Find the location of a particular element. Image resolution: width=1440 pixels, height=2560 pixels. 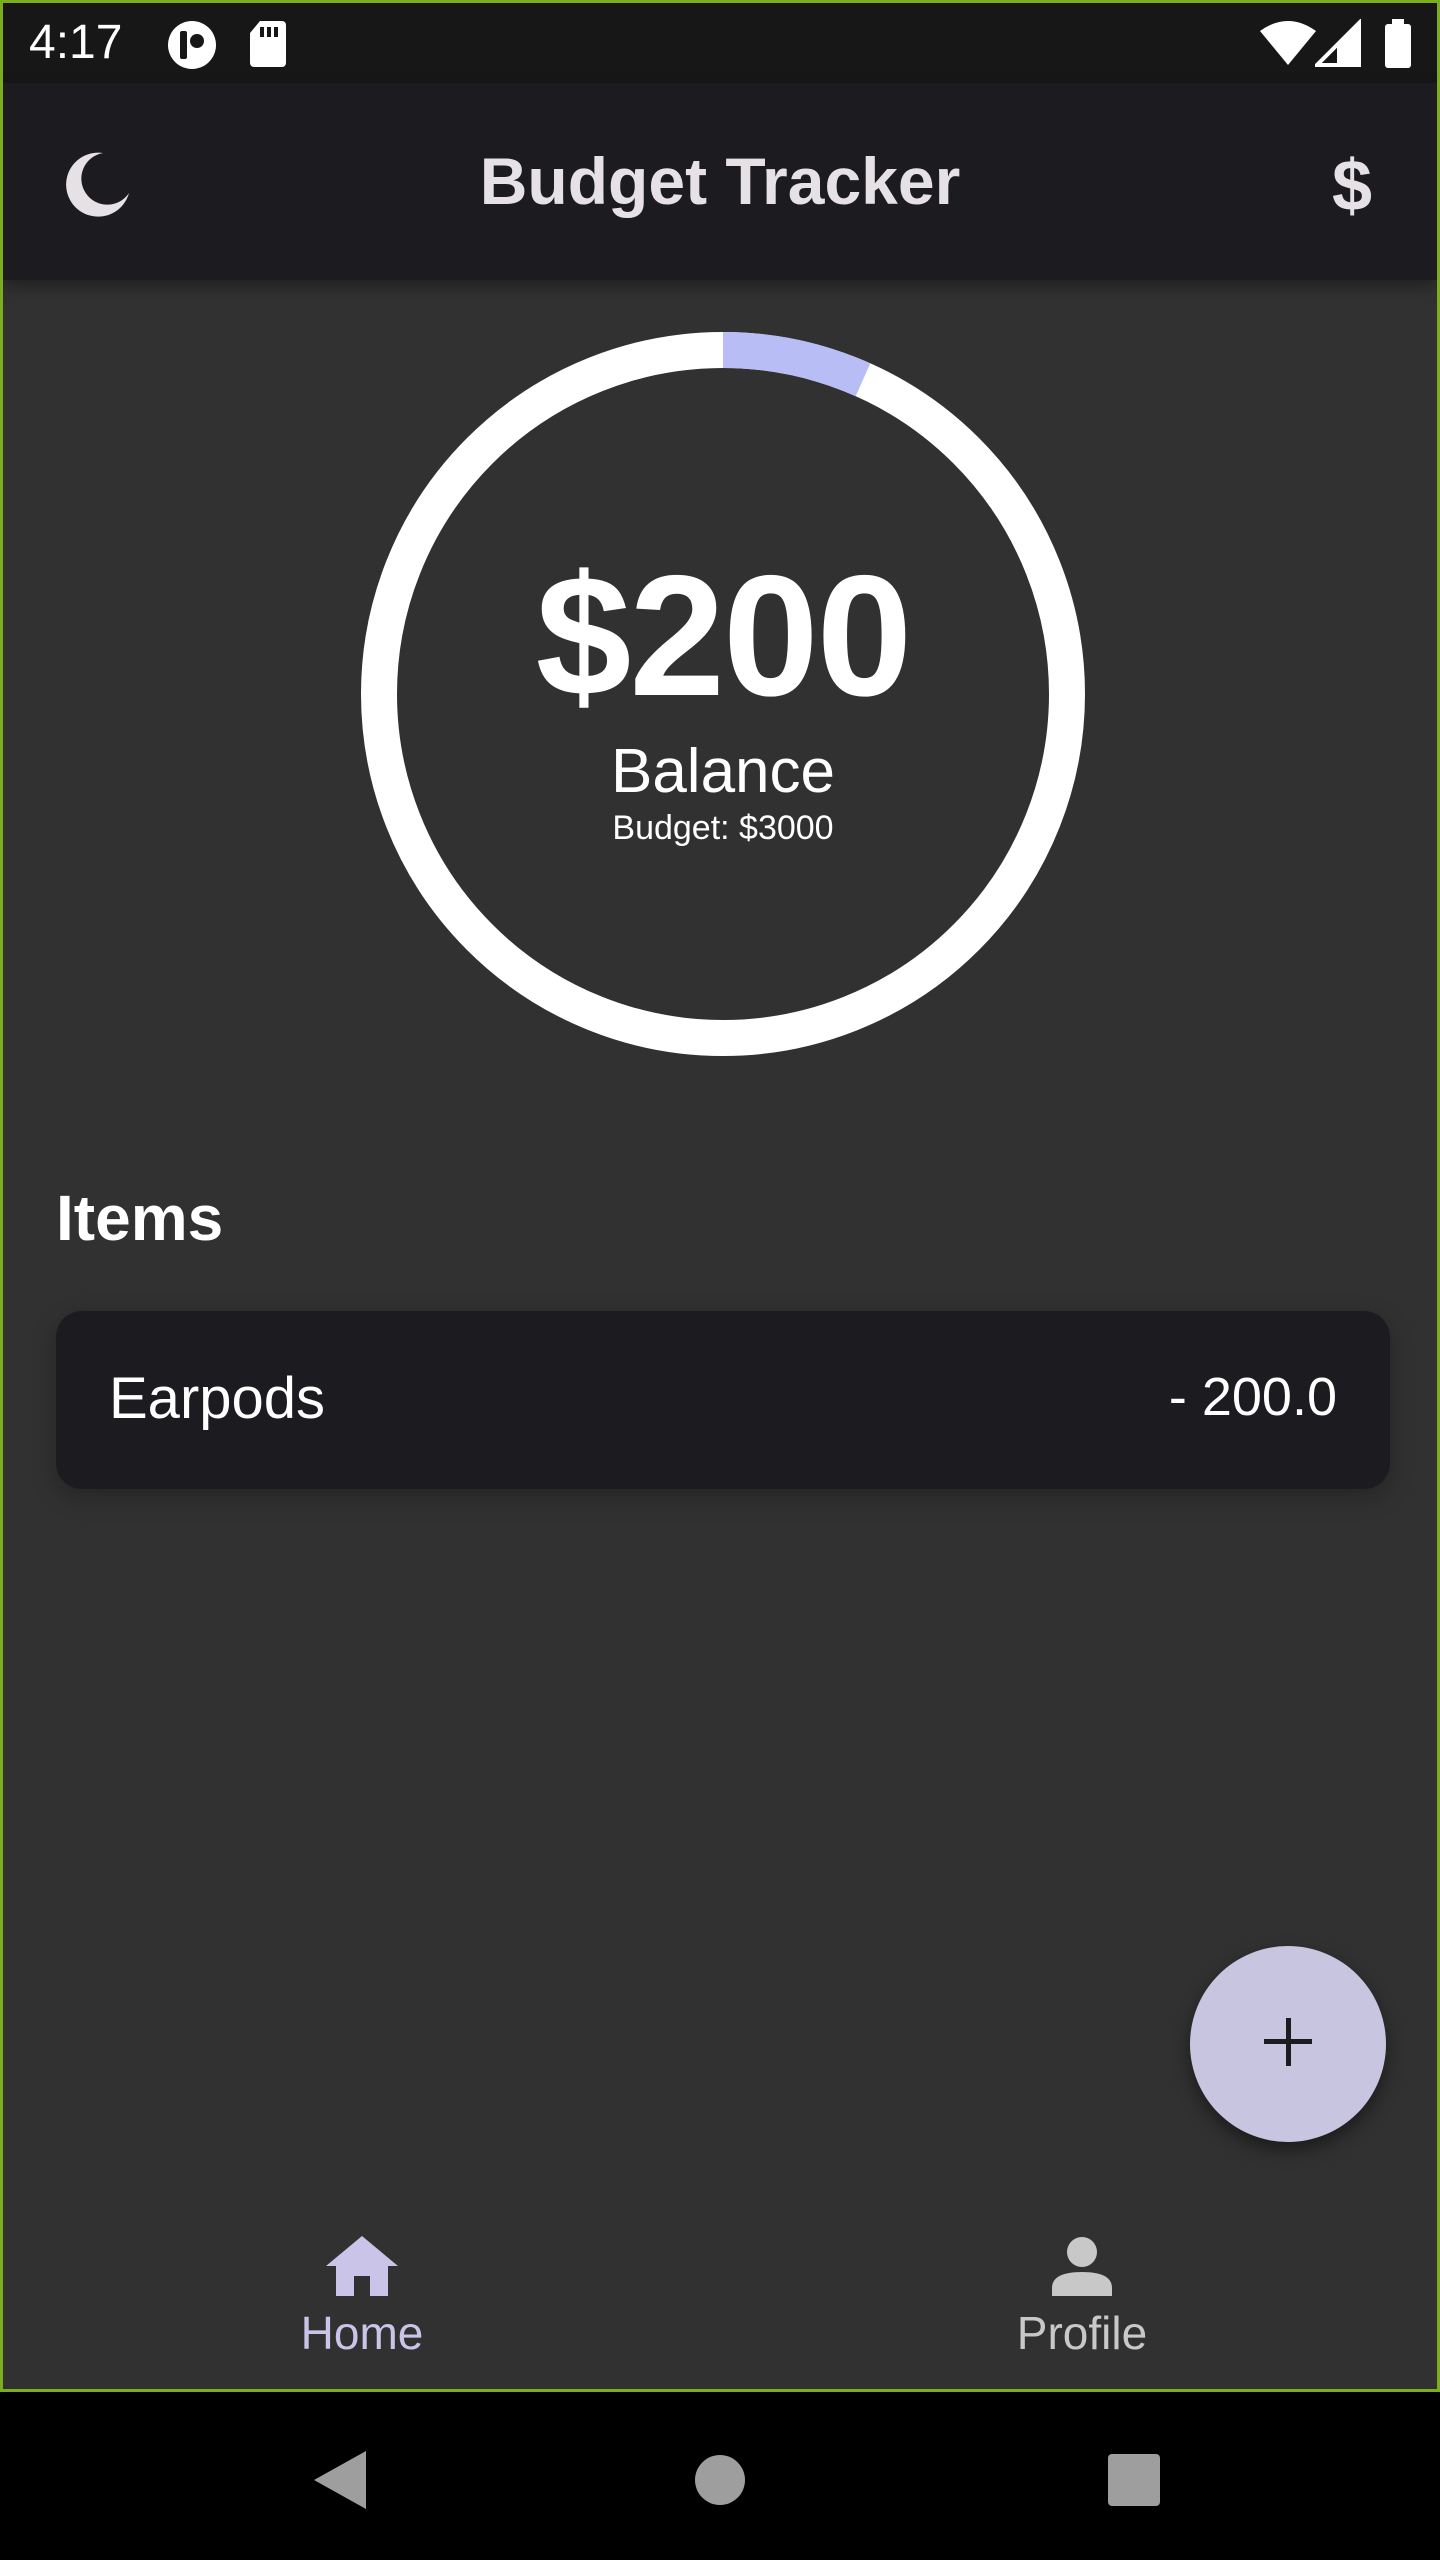

top-app-bar: Budget Tracker $ is located at coordinates (720, 181).